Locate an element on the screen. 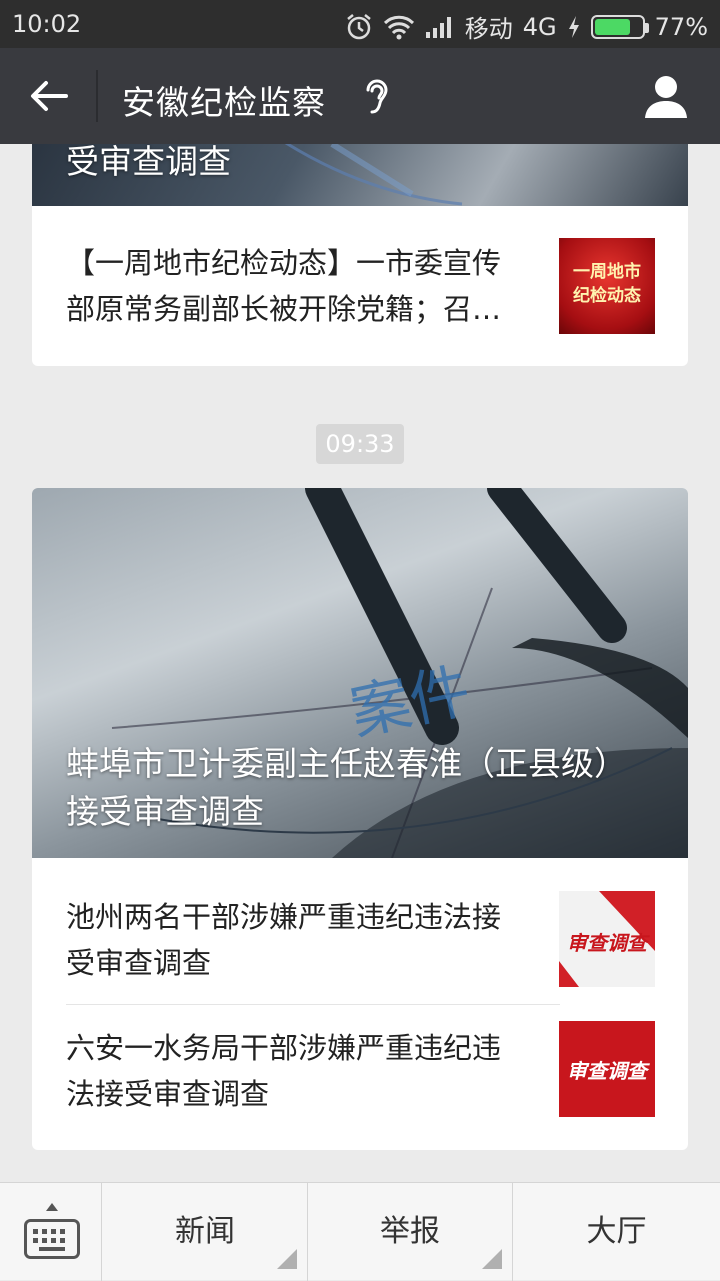 This screenshot has width=720, height=1281. nav-divider is located at coordinates (97, 96).